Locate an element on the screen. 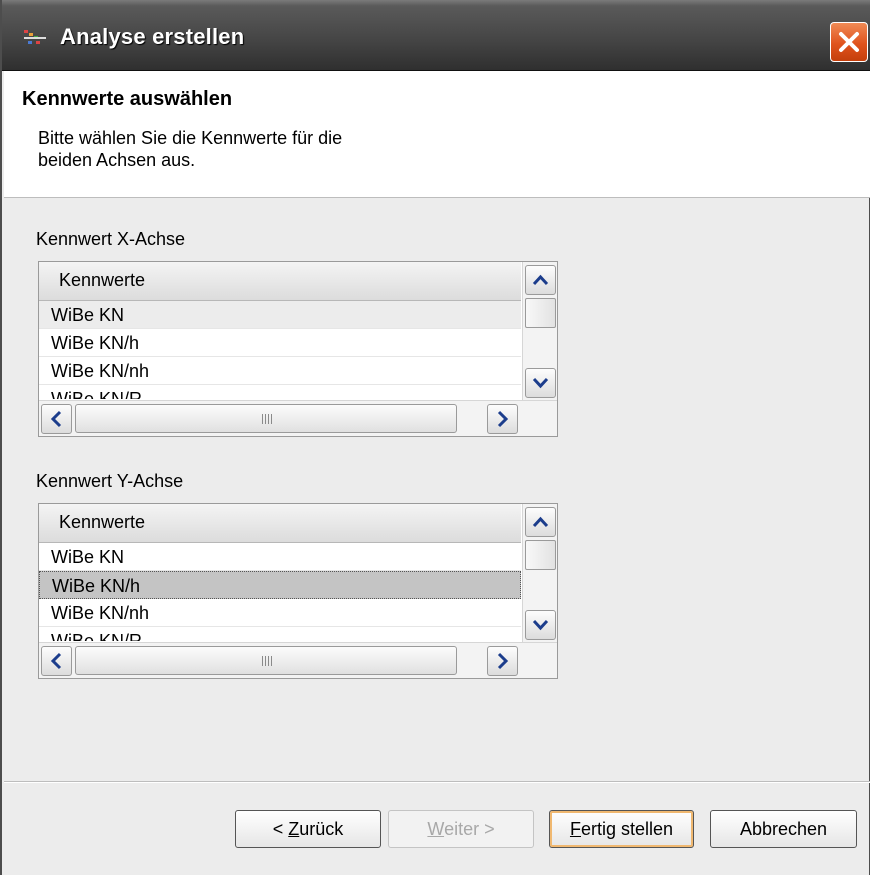  x-axis-label: Kennwert X-Achse is located at coordinates (111, 239).